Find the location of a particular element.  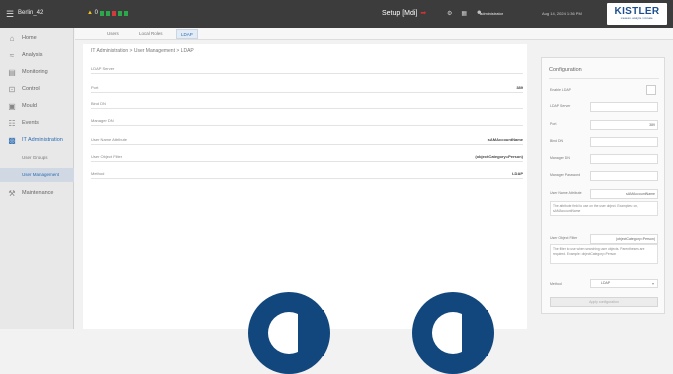

sidebar-item-analysis: ≈ Analysis is located at coordinates (37, 55).